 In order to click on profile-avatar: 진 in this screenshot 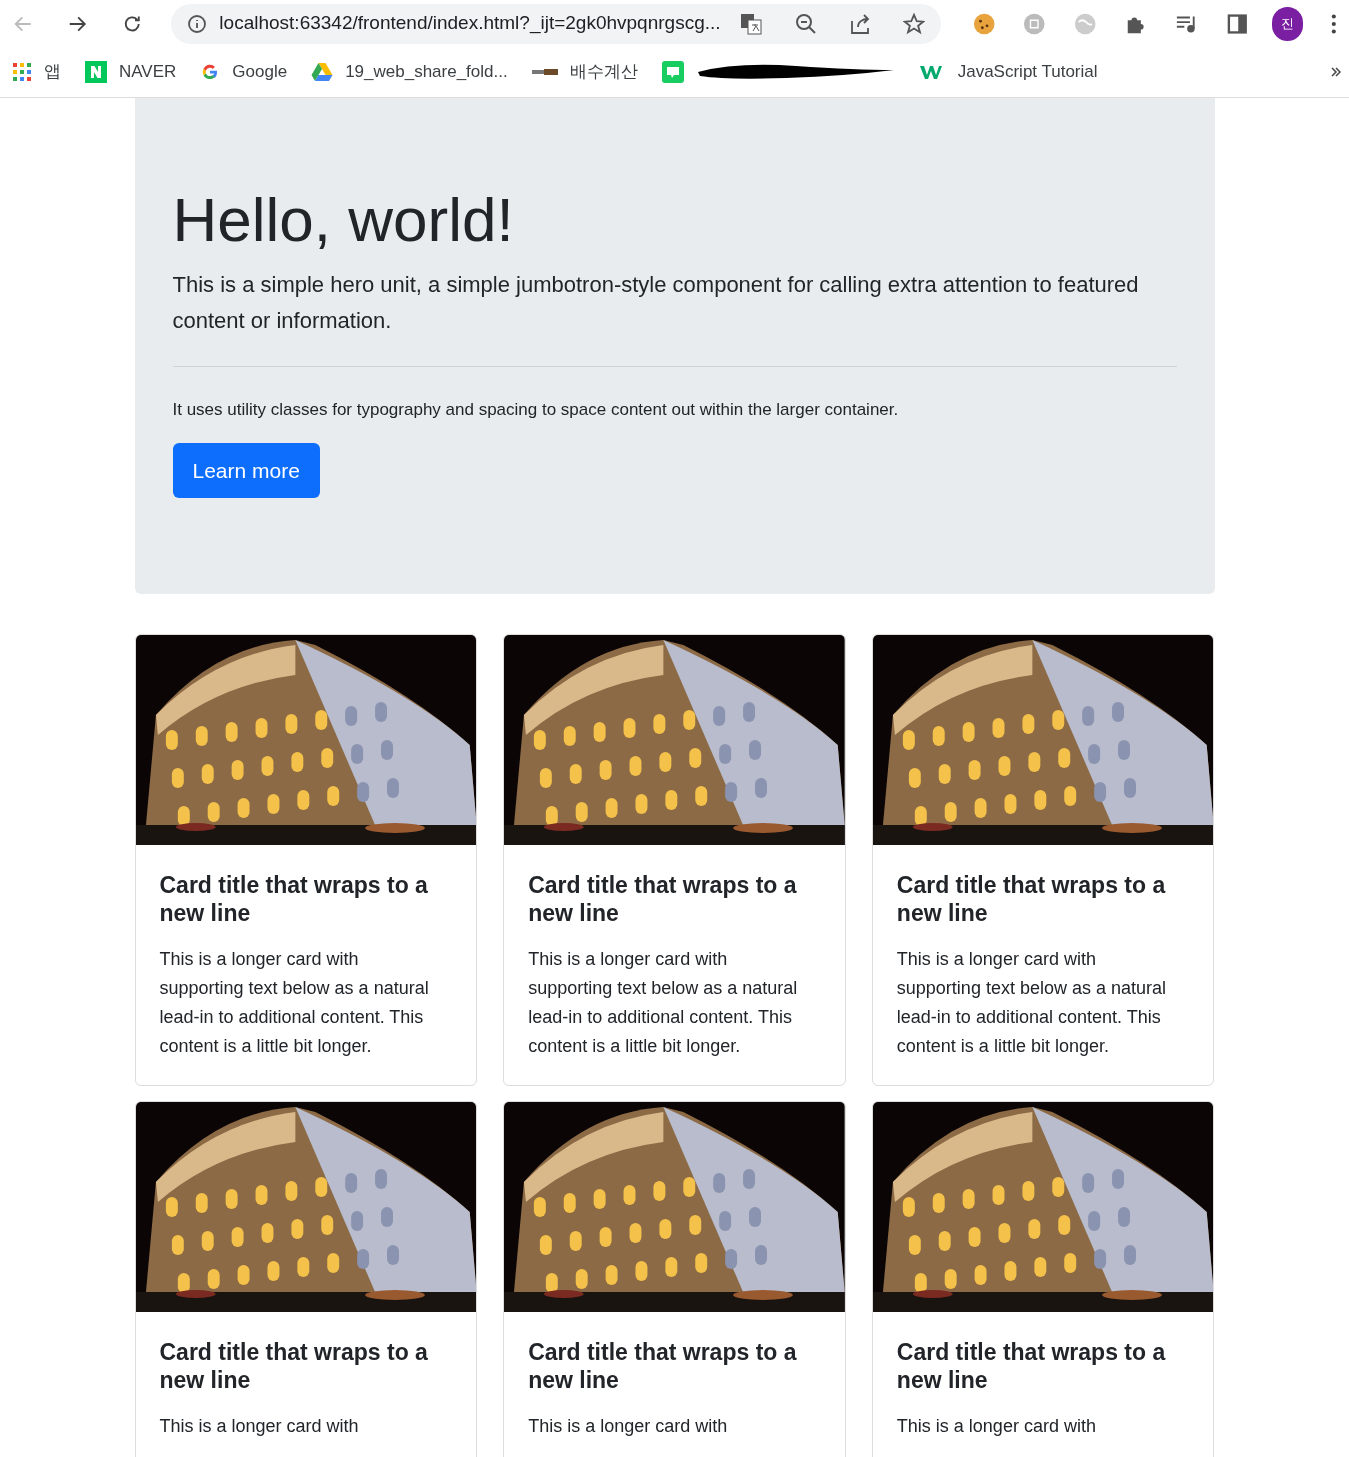, I will do `click(1287, 23)`.